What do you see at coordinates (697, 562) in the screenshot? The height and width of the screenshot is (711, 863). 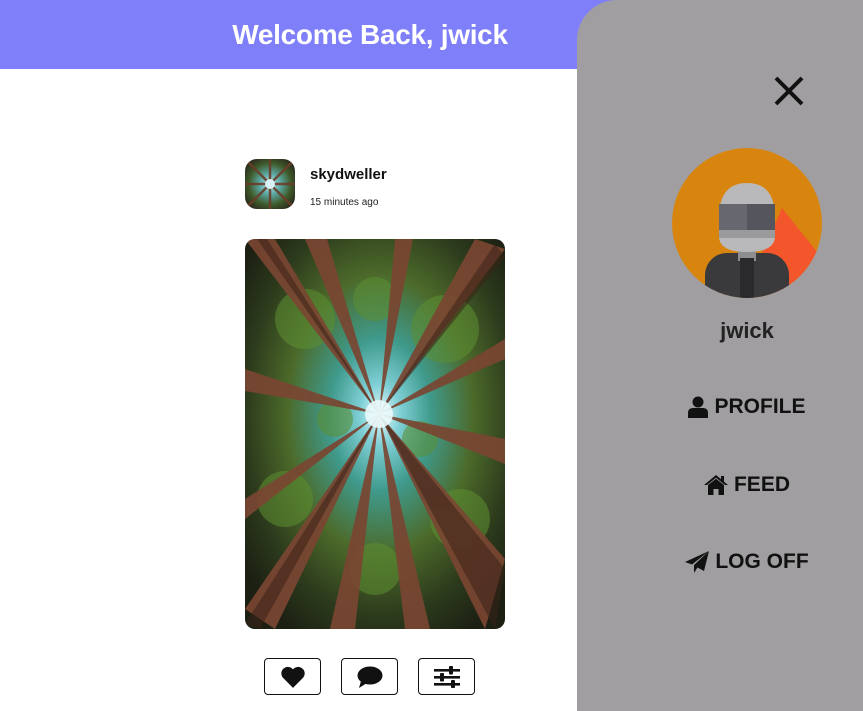 I see `paper-plane-icon` at bounding box center [697, 562].